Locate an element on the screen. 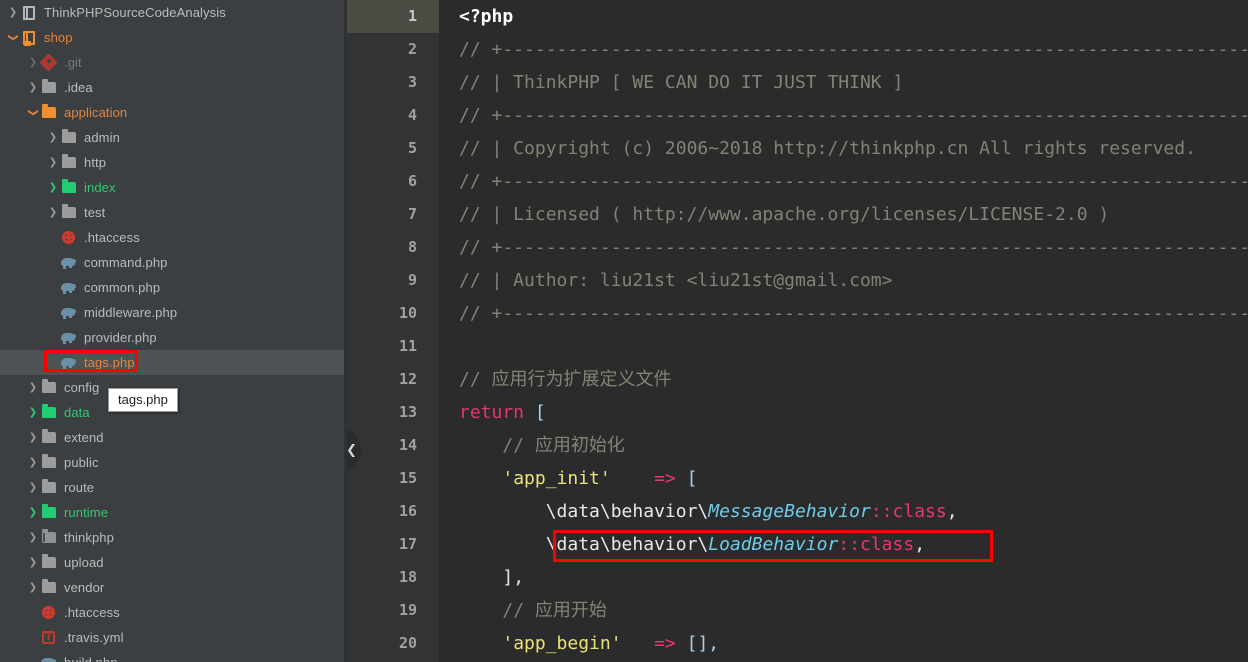 This screenshot has height=662, width=1248. code-token: [], is located at coordinates (703, 643).